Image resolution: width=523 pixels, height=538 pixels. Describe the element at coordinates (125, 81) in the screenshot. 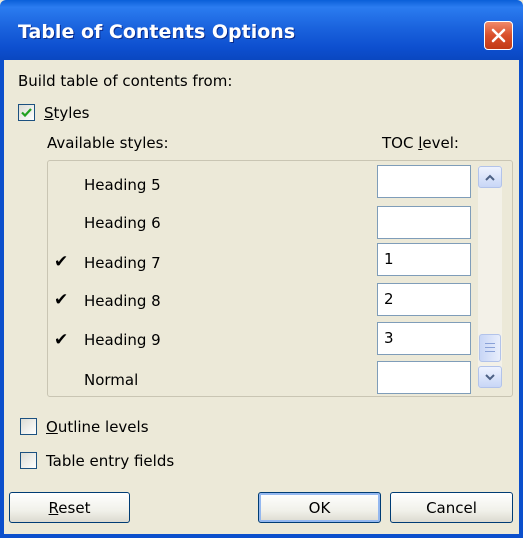

I see `build-from-label: Build table of contents from:` at that location.